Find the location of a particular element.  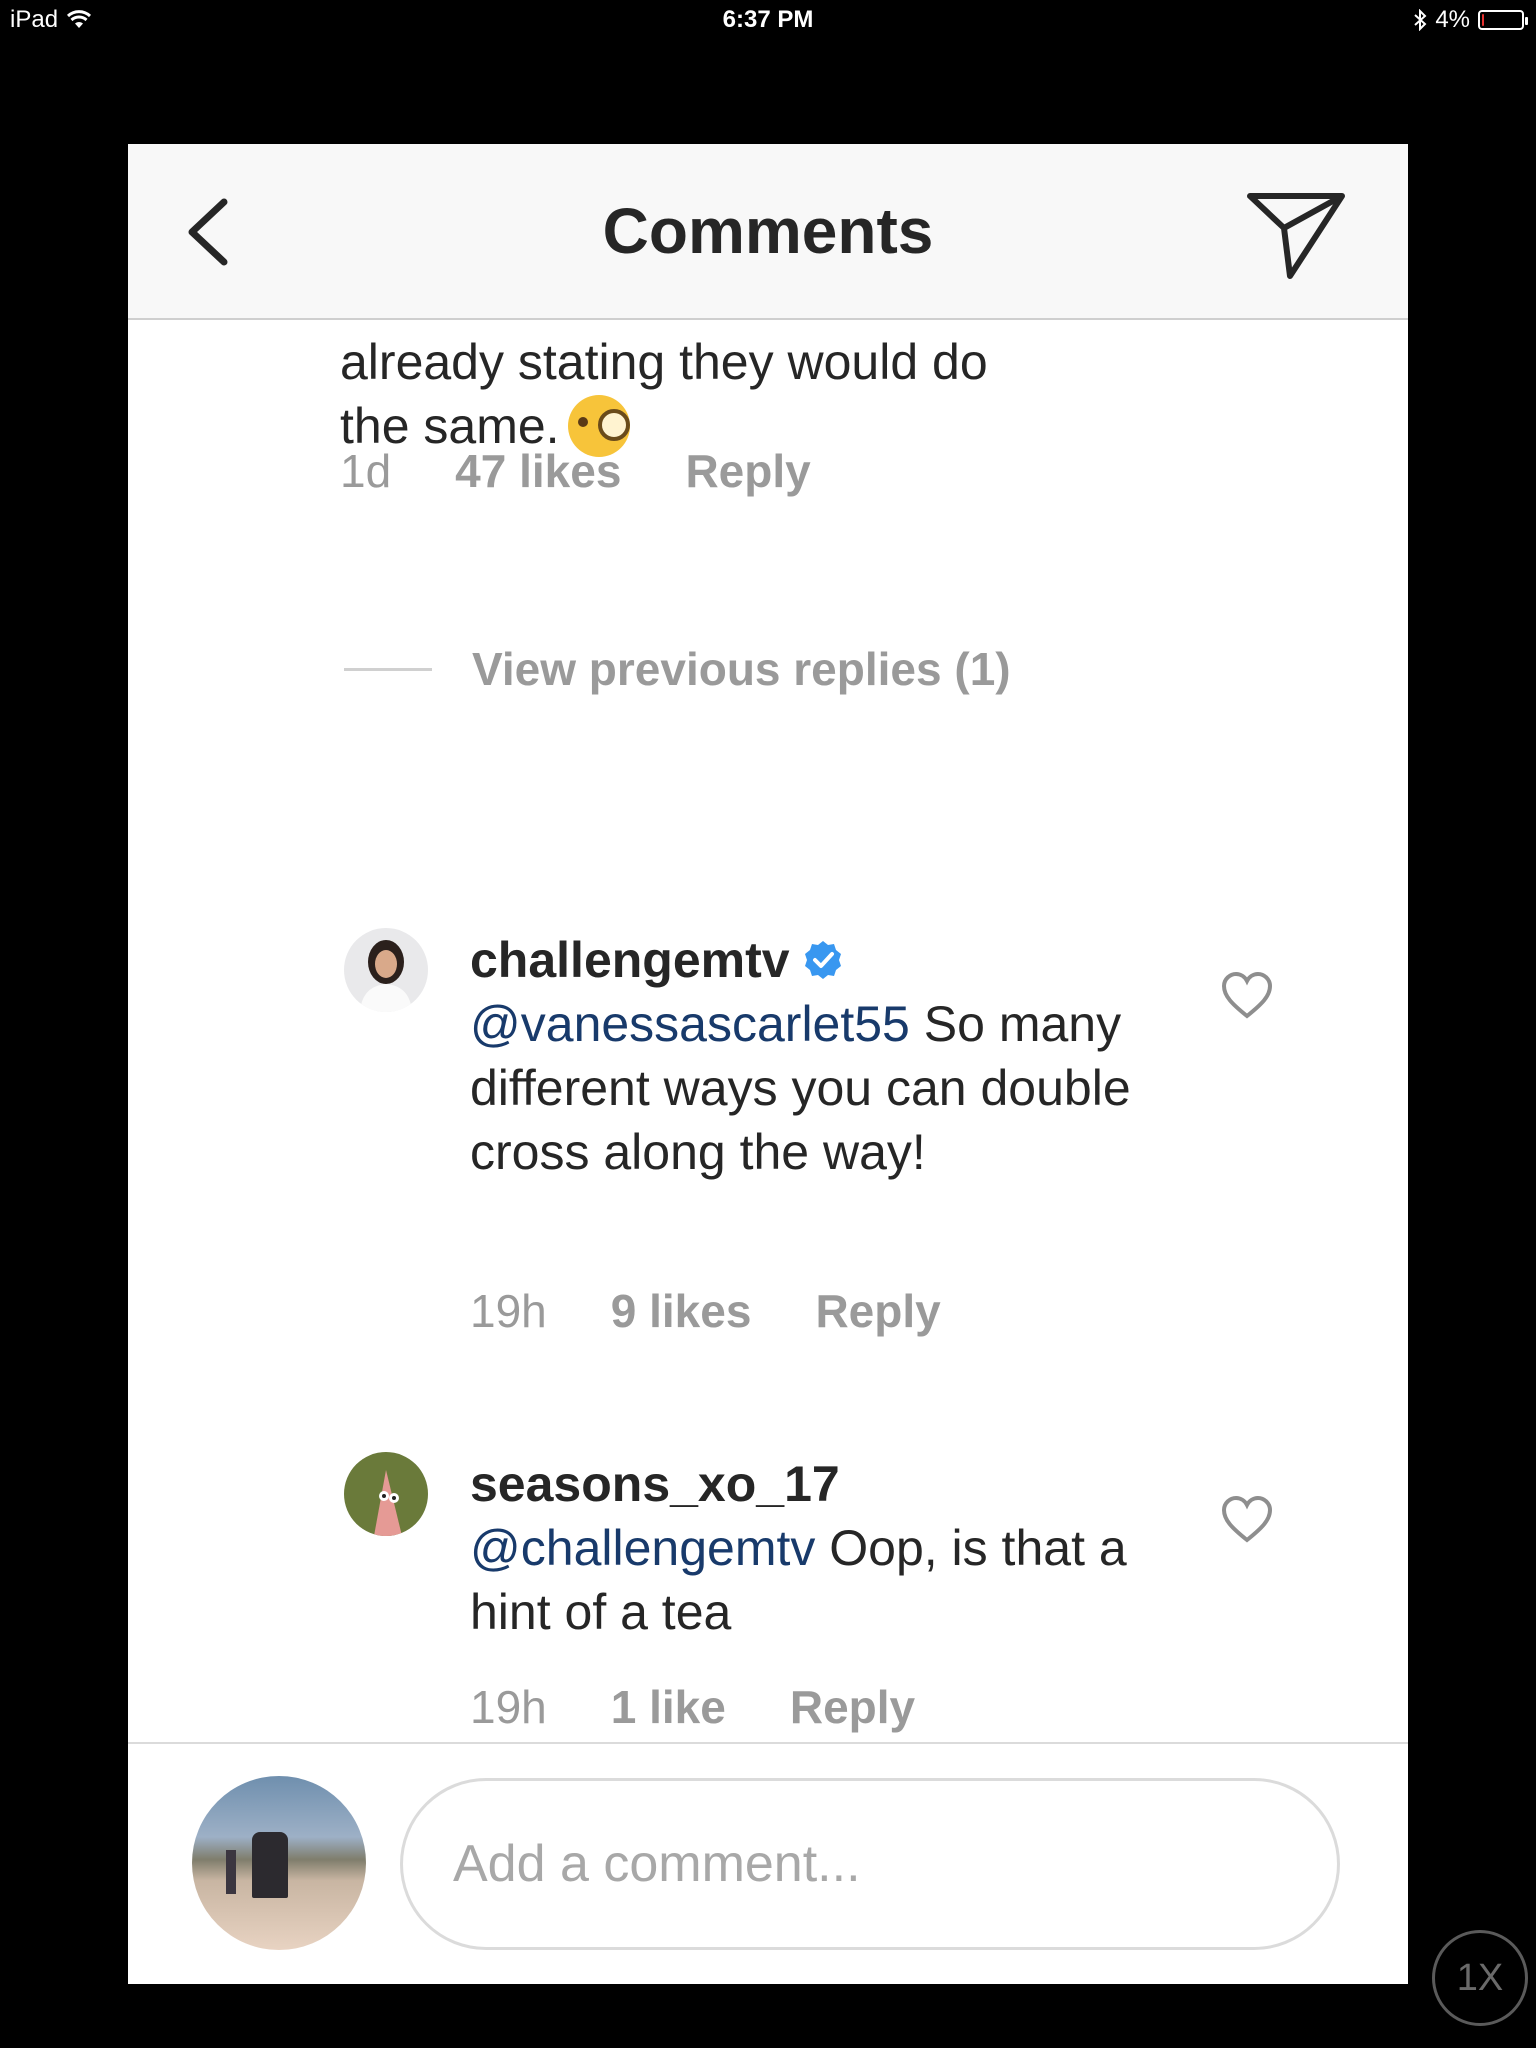

status-time: 6:37 PM is located at coordinates (768, 19).